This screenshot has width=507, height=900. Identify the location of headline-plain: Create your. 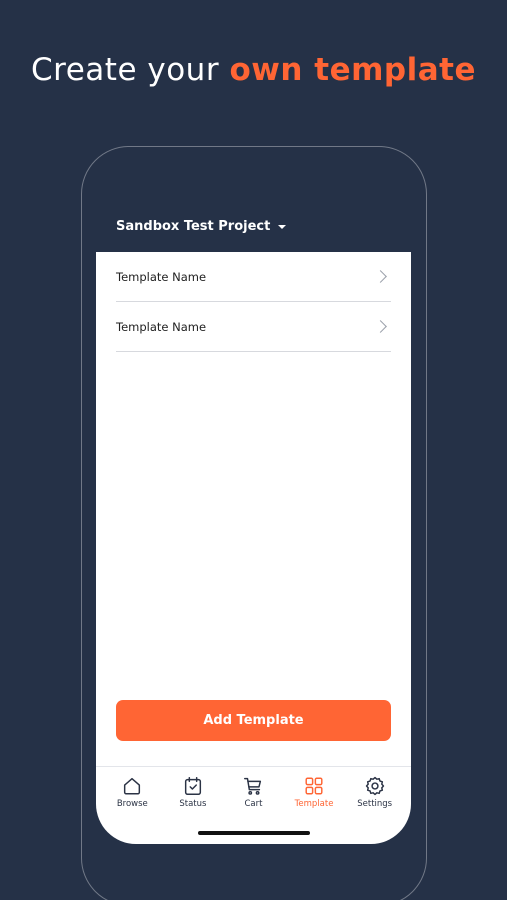
(125, 70).